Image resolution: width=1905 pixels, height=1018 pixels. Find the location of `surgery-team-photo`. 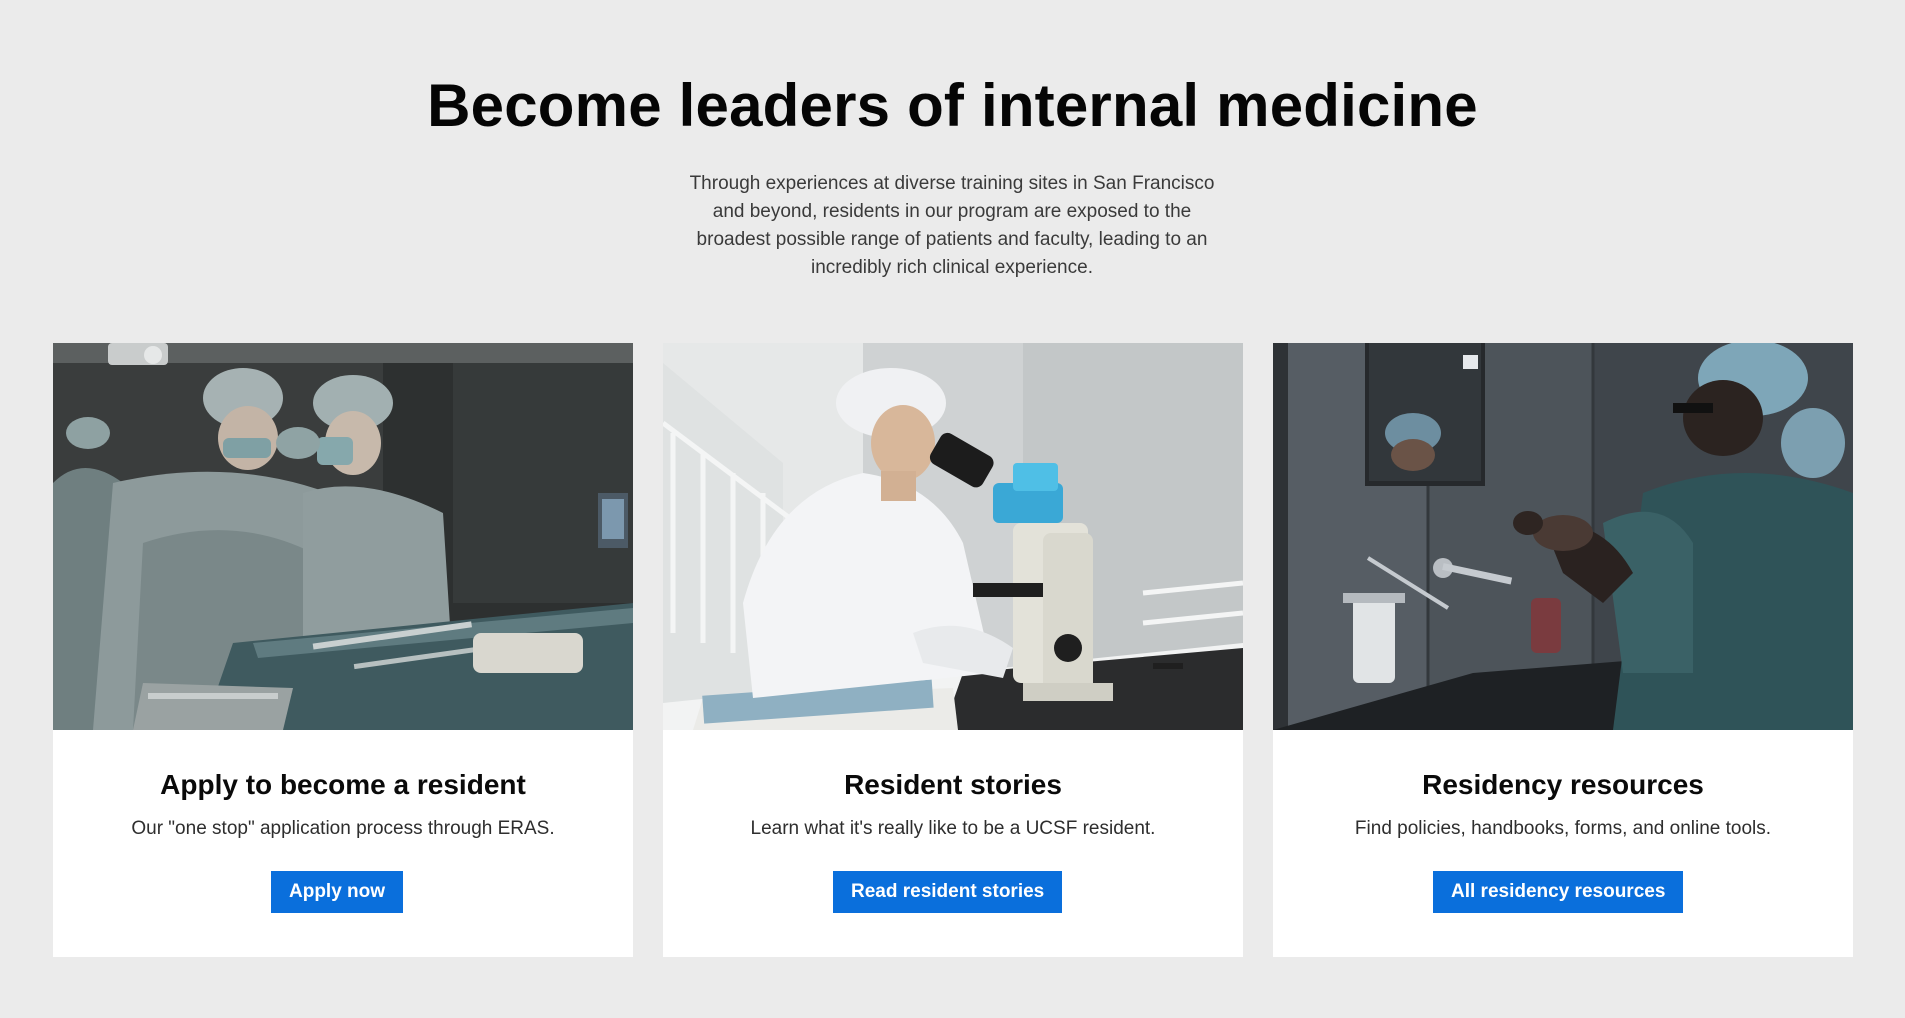

surgery-team-photo is located at coordinates (343, 536).